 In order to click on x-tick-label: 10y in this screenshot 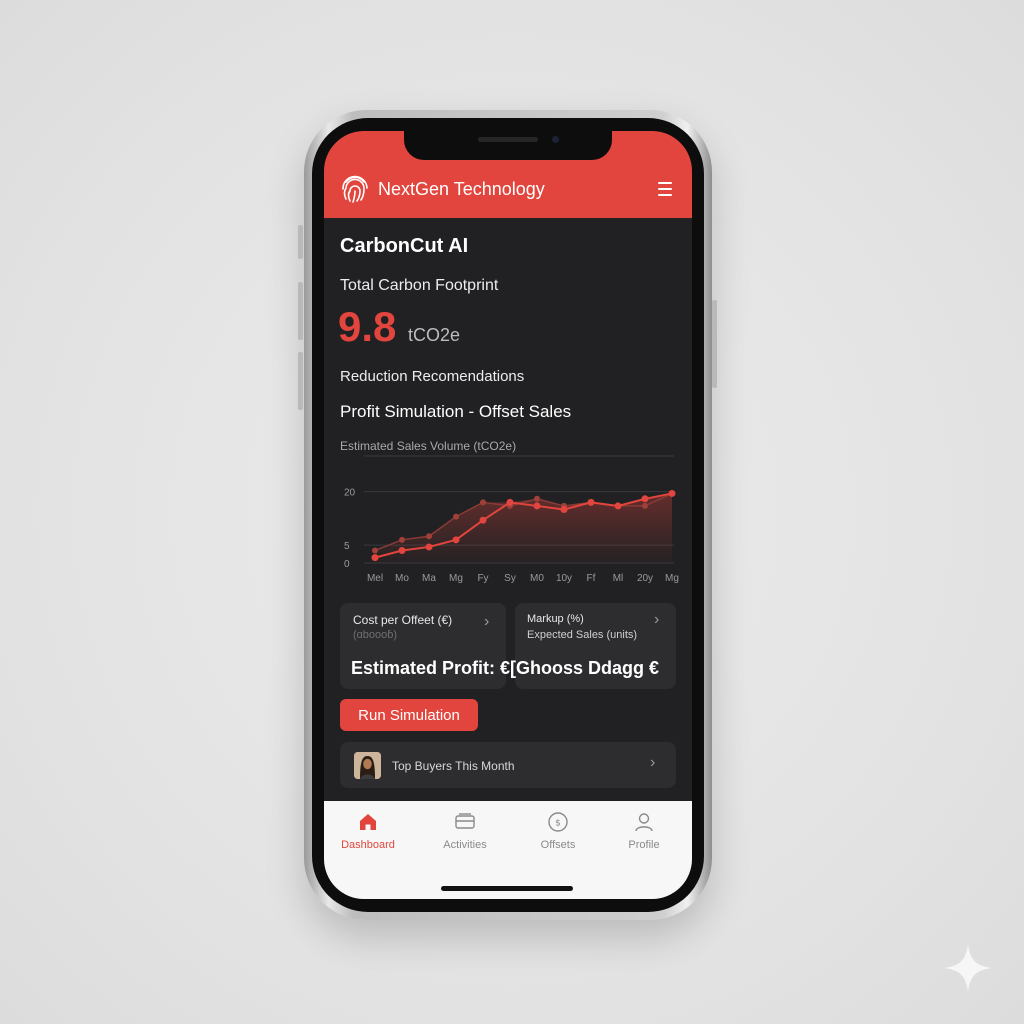, I will do `click(564, 578)`.